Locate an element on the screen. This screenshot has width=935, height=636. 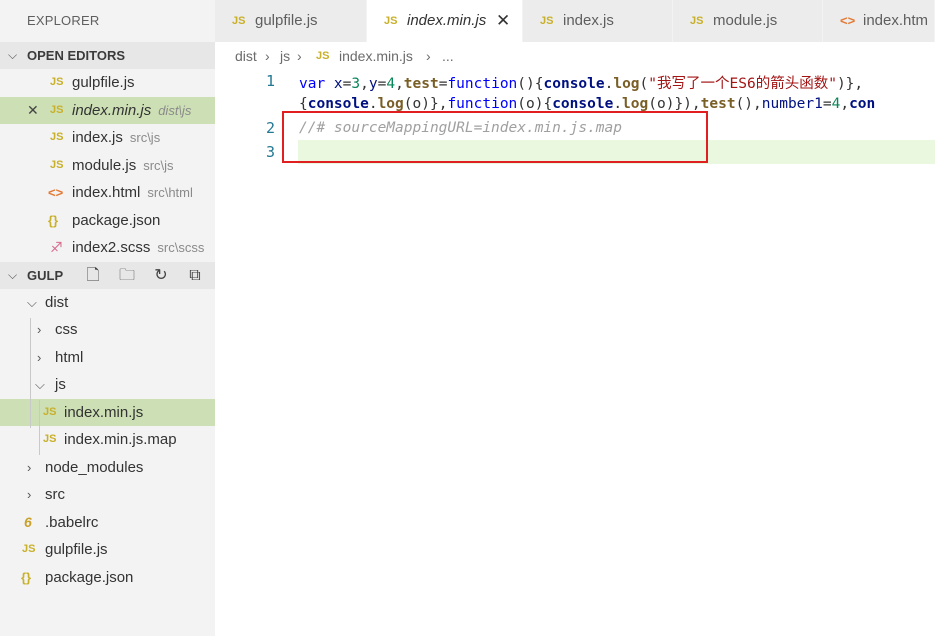
open-editor-item: JS index.js src\js is located at coordinates (107, 138).